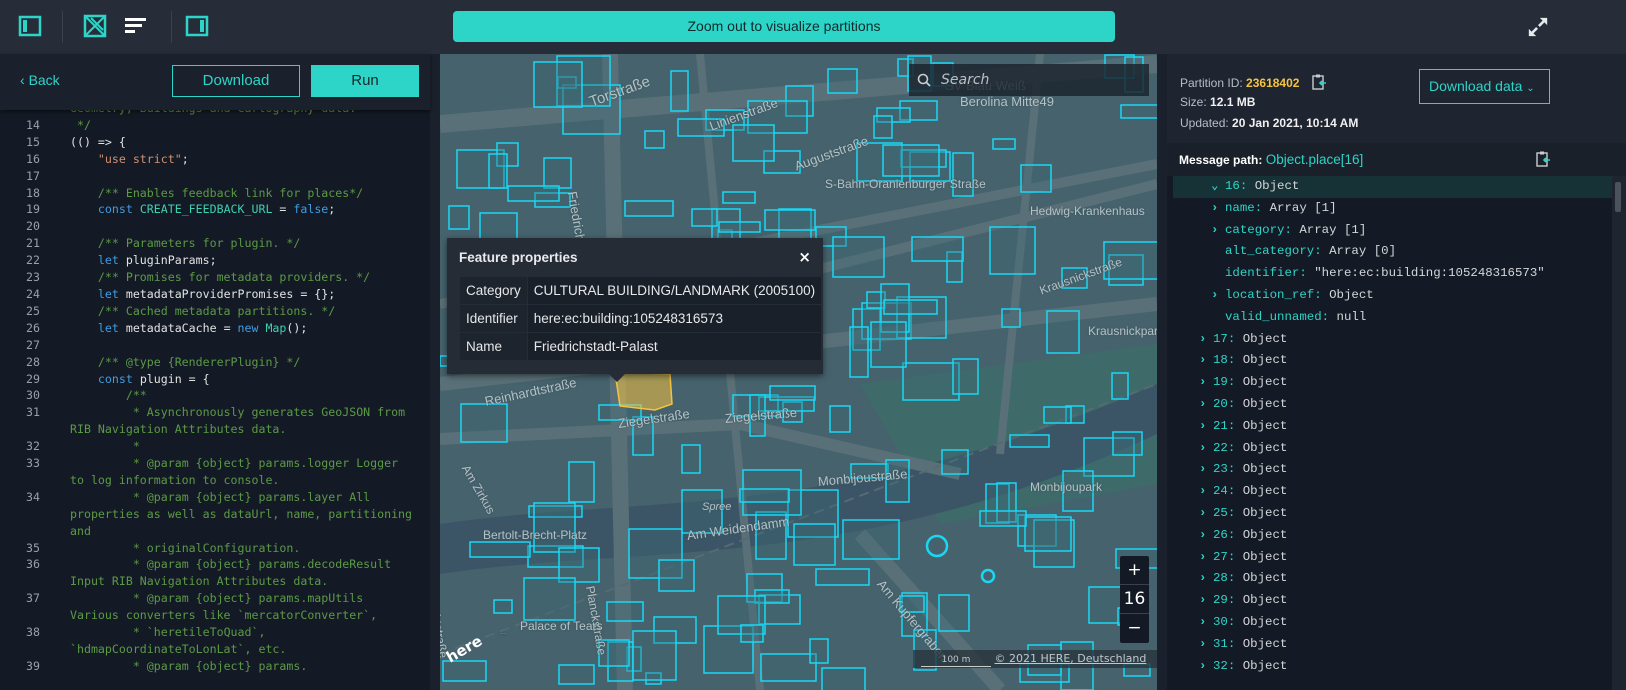 The width and height of the screenshot is (1626, 690). I want to click on tree-node: › name: Array [1], so click(1389, 209).